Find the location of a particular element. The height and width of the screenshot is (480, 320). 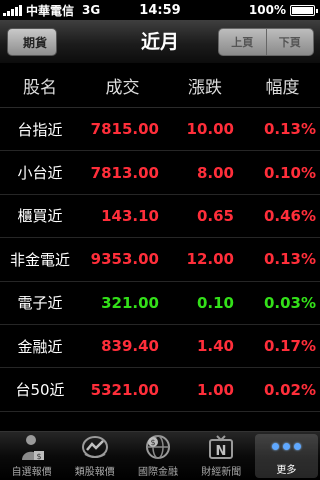

pager-control: 上頁 下頁 is located at coordinates (266, 42).